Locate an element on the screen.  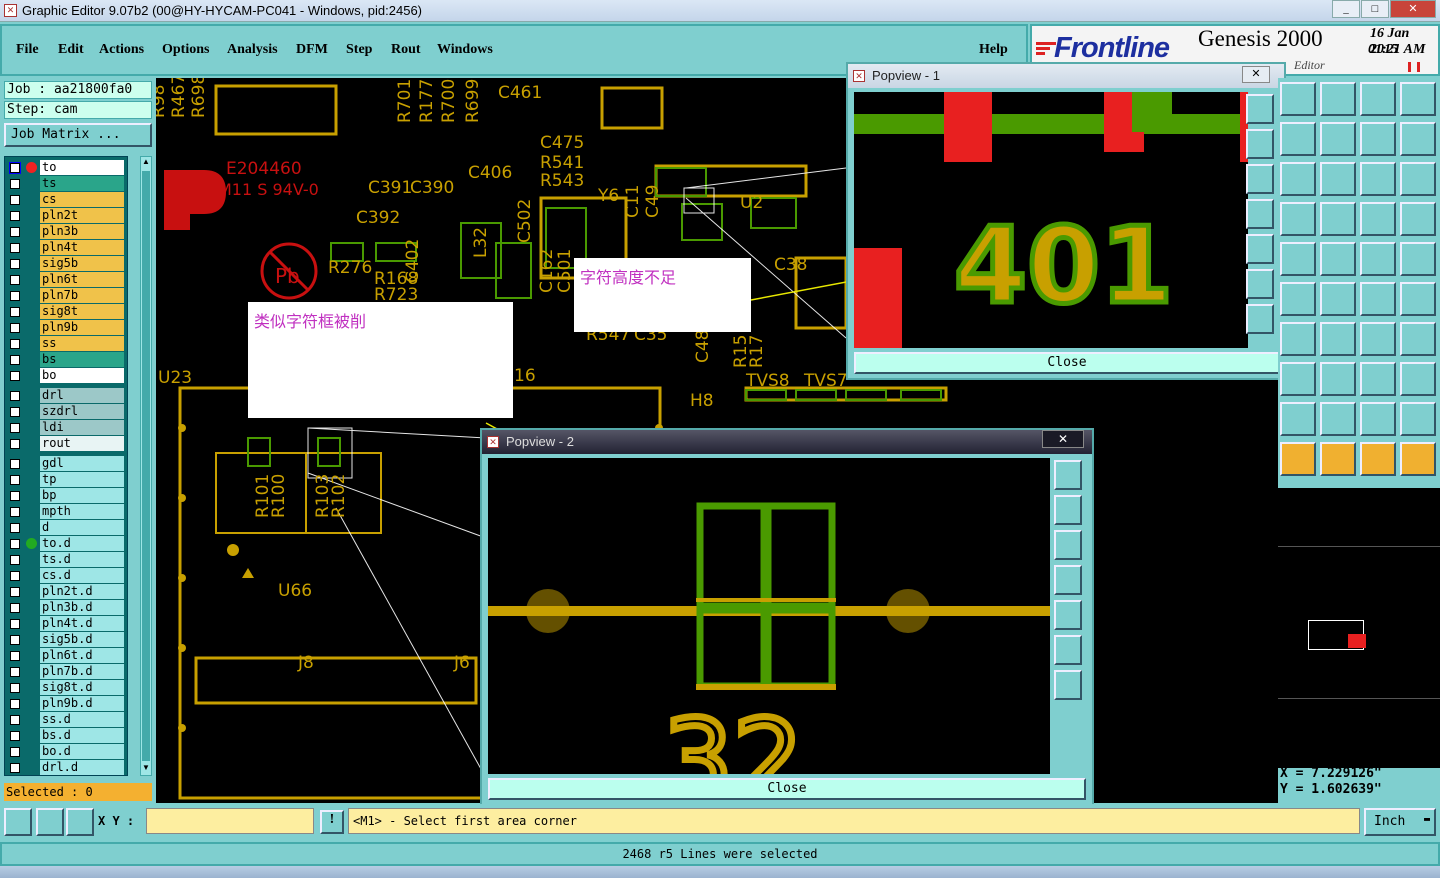
tool-select-icon is located at coordinates (1298, 459).